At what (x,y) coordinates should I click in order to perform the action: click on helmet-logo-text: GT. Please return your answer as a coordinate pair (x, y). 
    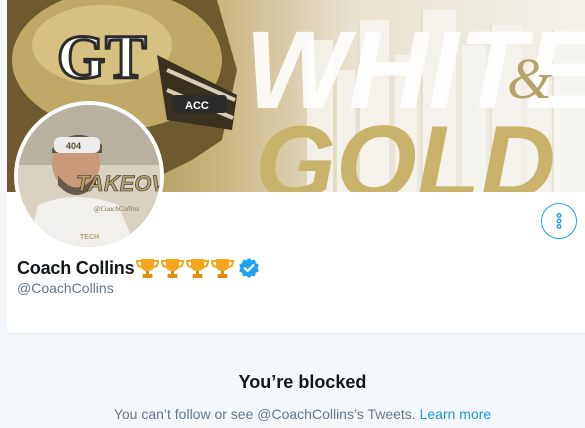
    Looking at the image, I should click on (102, 58).